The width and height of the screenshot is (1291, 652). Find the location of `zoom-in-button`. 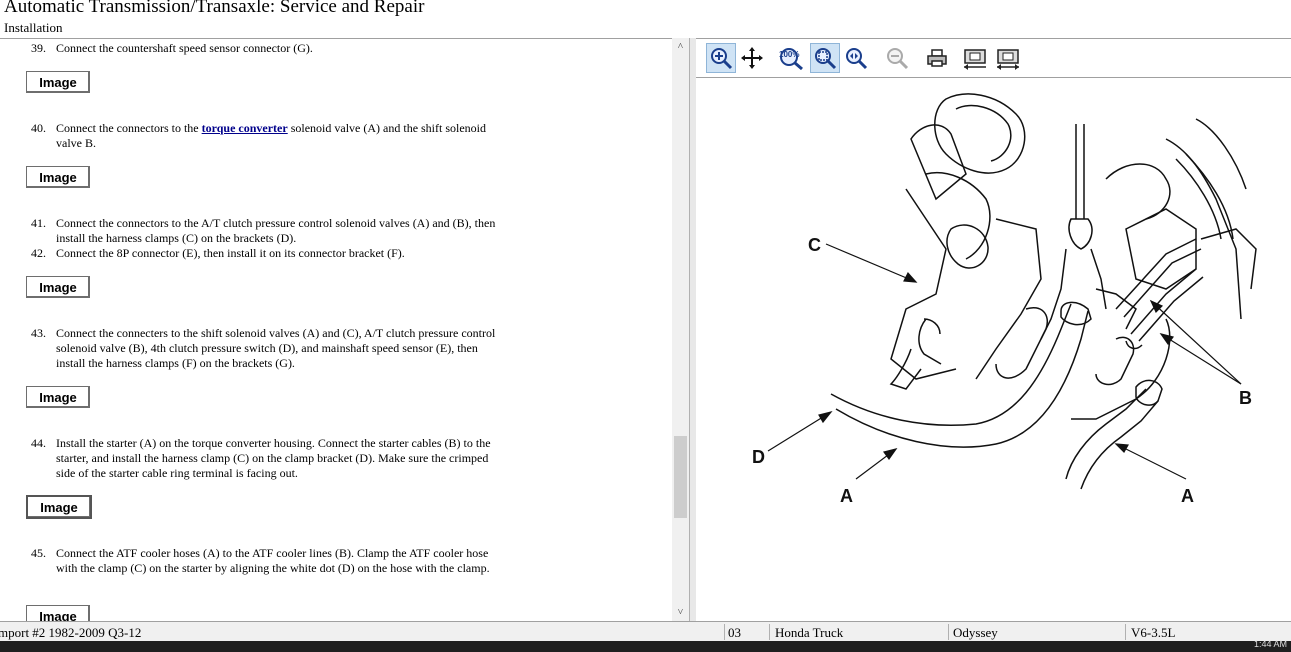

zoom-in-button is located at coordinates (721, 58).